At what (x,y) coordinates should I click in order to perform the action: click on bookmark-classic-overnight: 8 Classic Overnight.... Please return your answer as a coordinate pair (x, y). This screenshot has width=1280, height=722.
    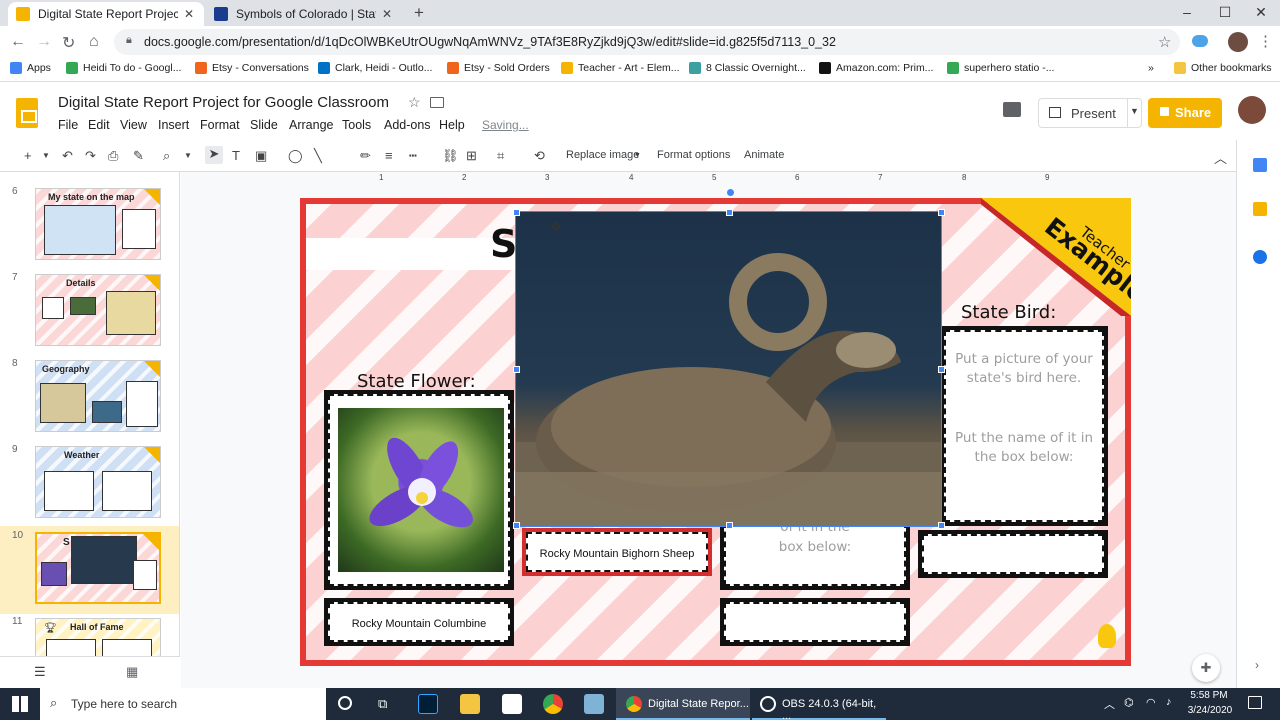
    Looking at the image, I should click on (747, 68).